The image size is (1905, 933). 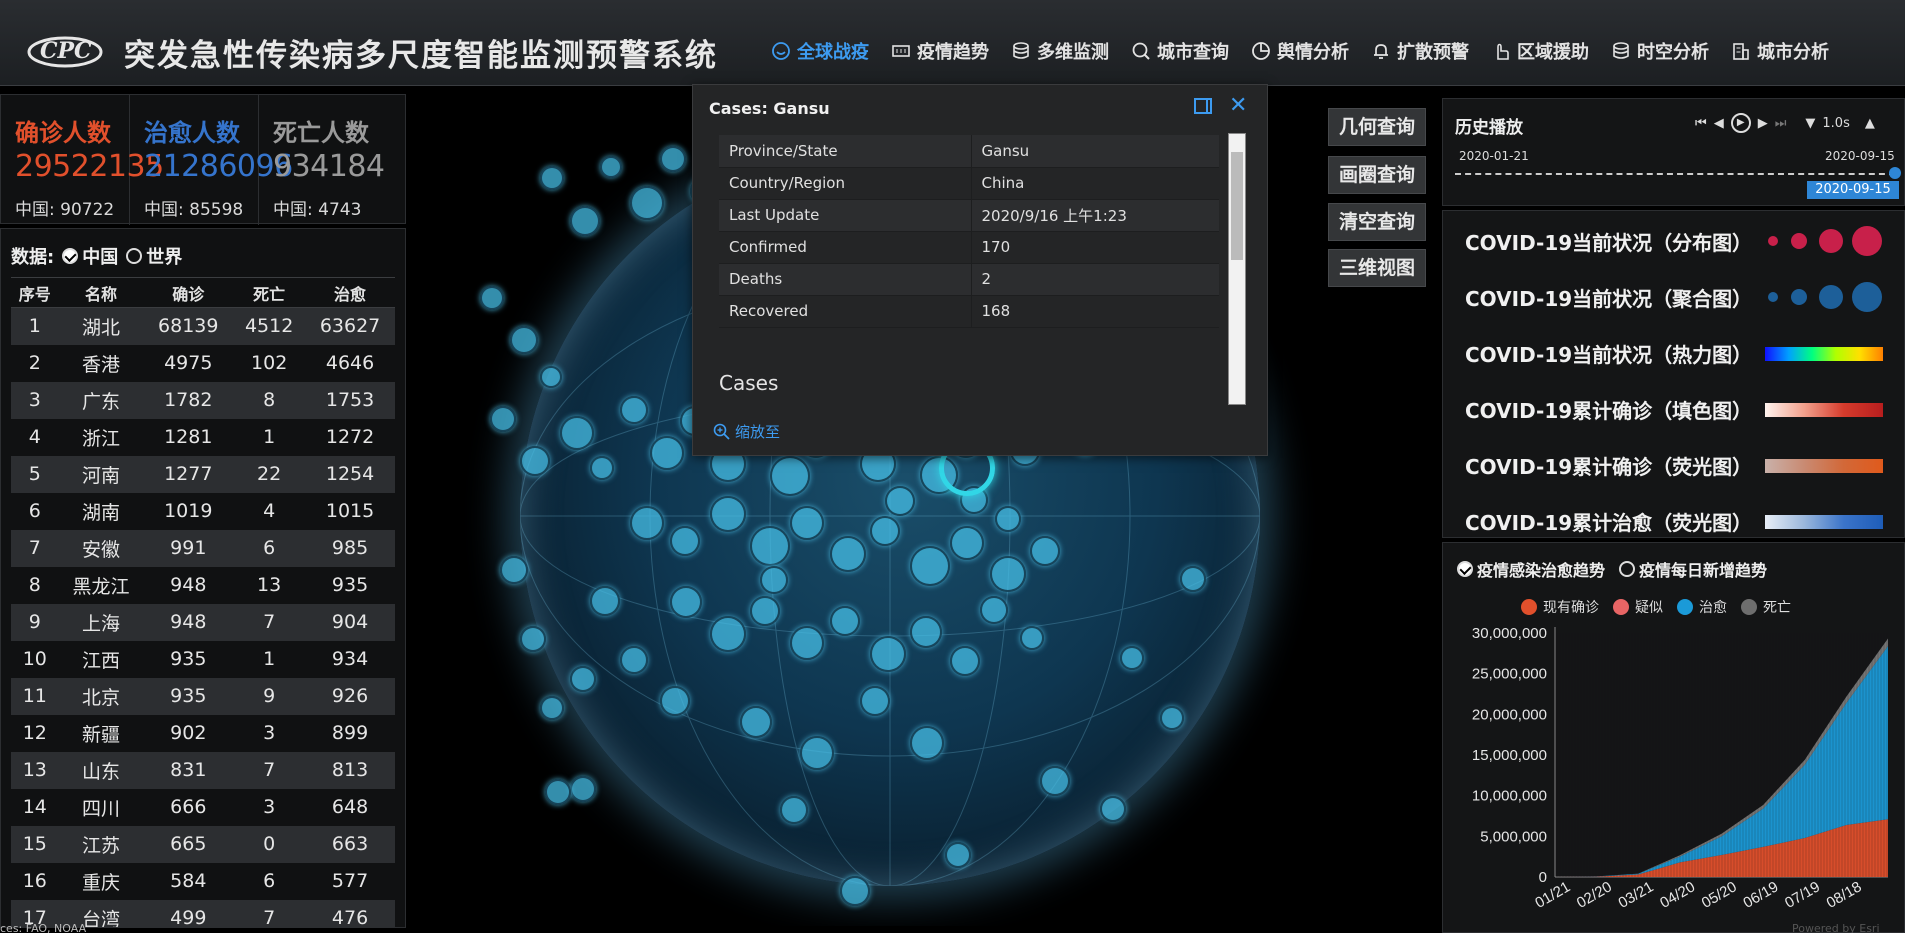 I want to click on layer-item: COVID-19累计确诊（填色图）, so click(x=1680, y=409).